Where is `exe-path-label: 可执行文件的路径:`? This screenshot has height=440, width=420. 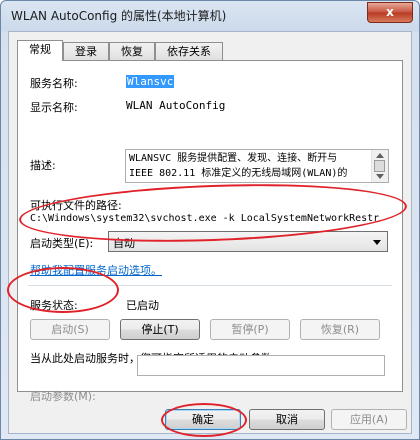
exe-path-label: 可执行文件的路径: is located at coordinates (76, 205).